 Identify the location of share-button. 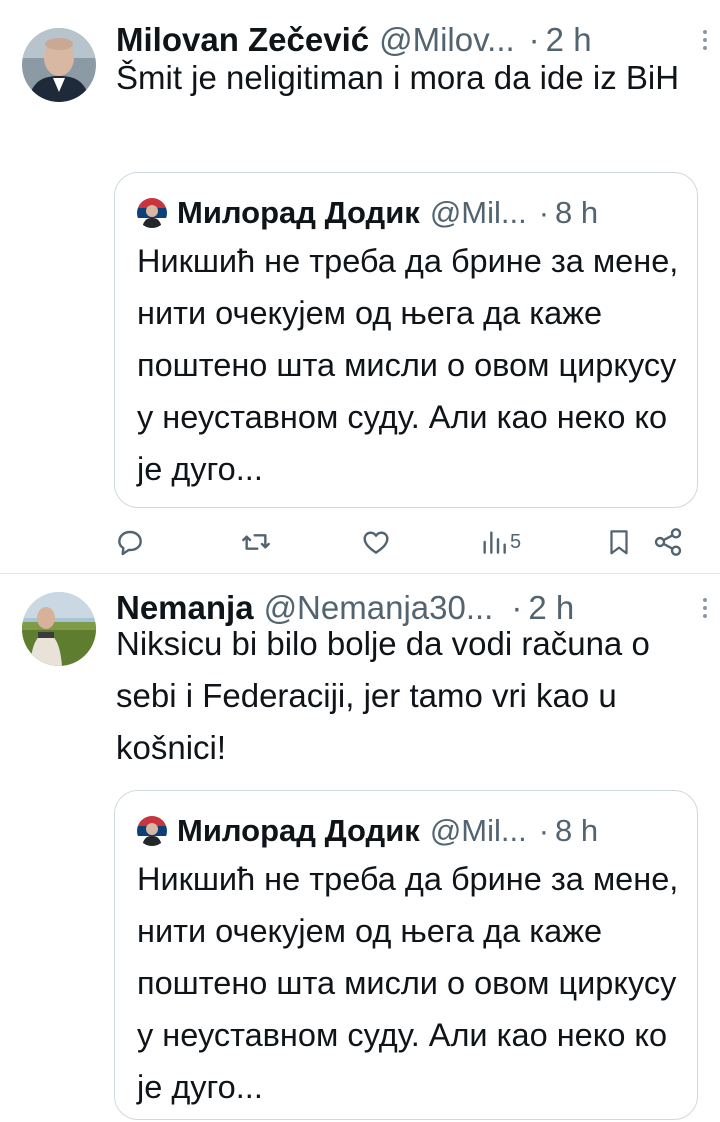
(668, 542).